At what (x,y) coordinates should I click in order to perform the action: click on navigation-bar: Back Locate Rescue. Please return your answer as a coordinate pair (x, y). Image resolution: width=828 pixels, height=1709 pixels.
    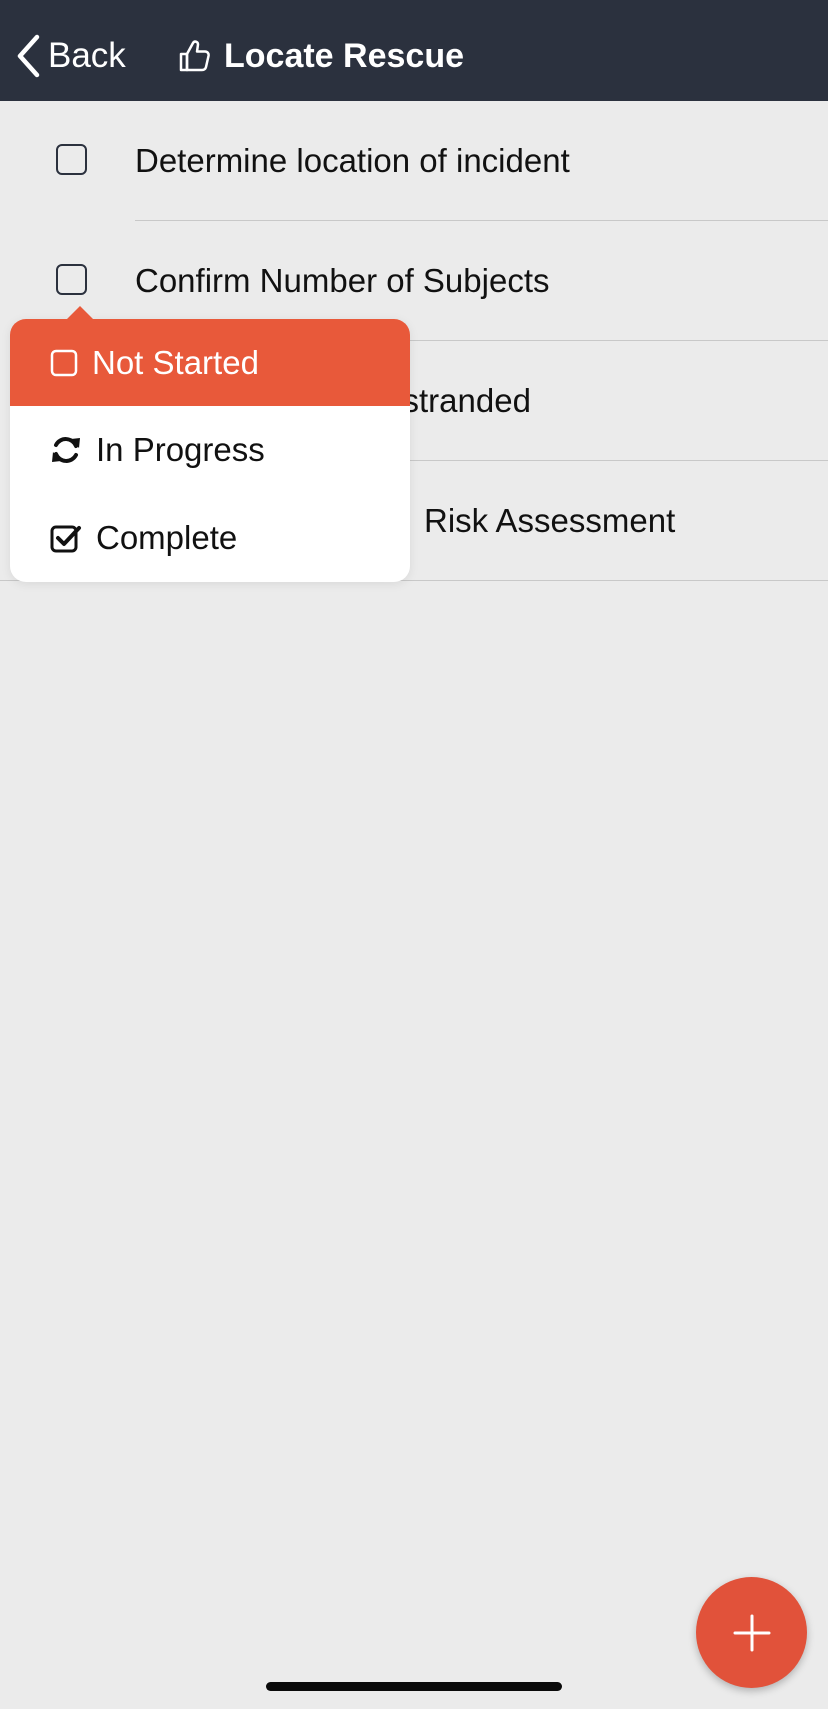
    Looking at the image, I should click on (414, 50).